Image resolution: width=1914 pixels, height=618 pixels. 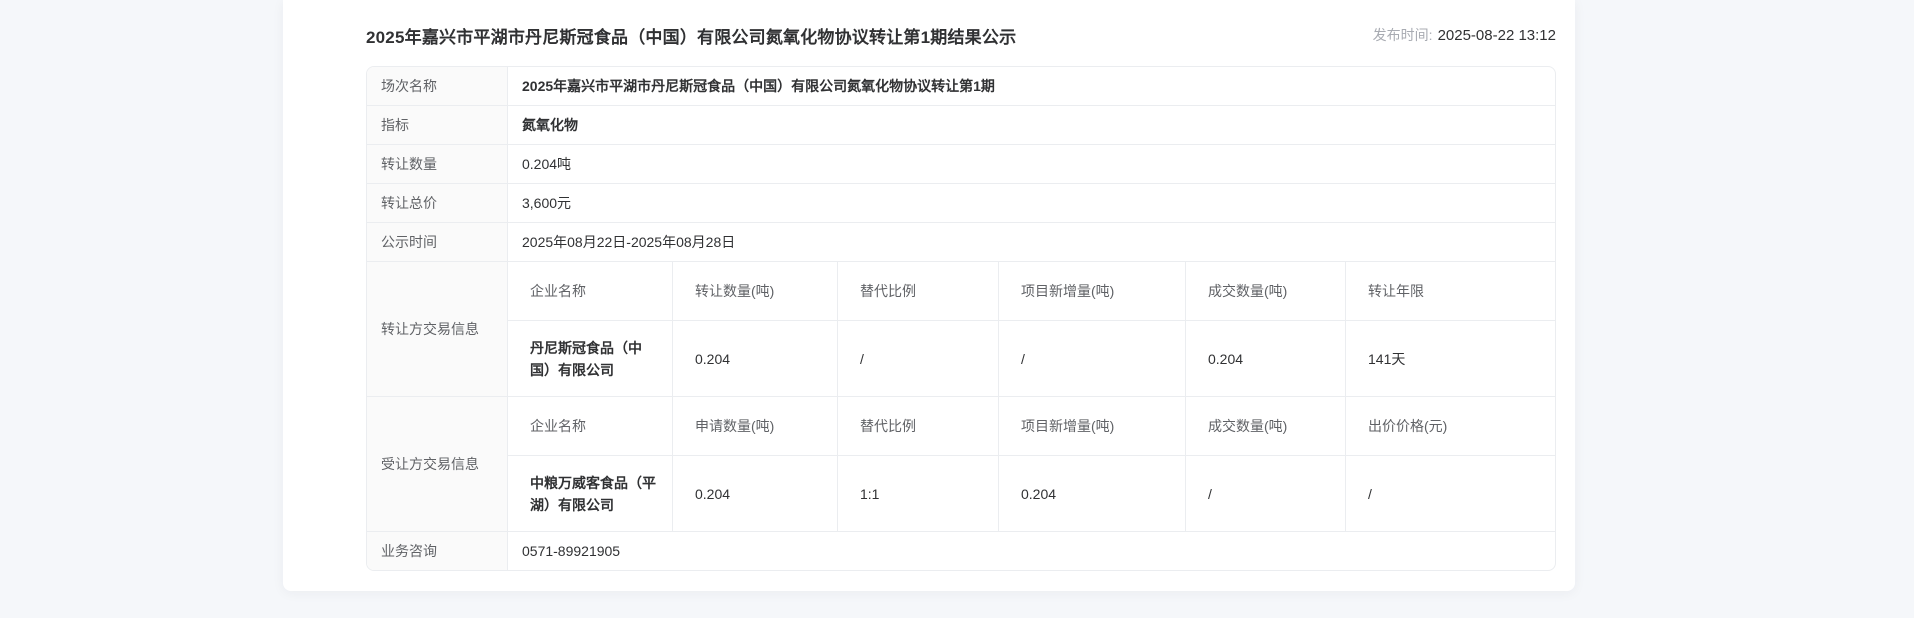 I want to click on row-label-total-price: 转让总价, so click(x=437, y=203).